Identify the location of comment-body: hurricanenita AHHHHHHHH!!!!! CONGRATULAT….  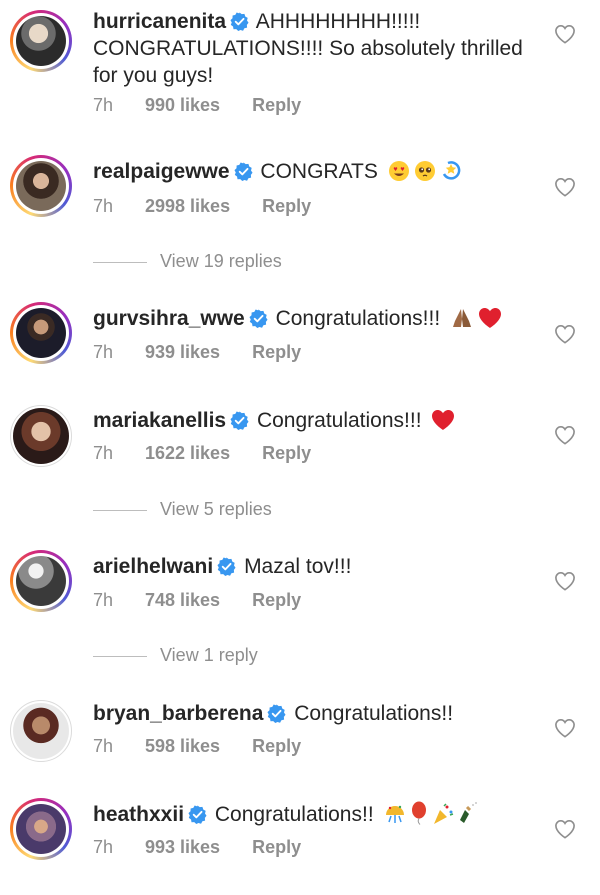
(318, 48).